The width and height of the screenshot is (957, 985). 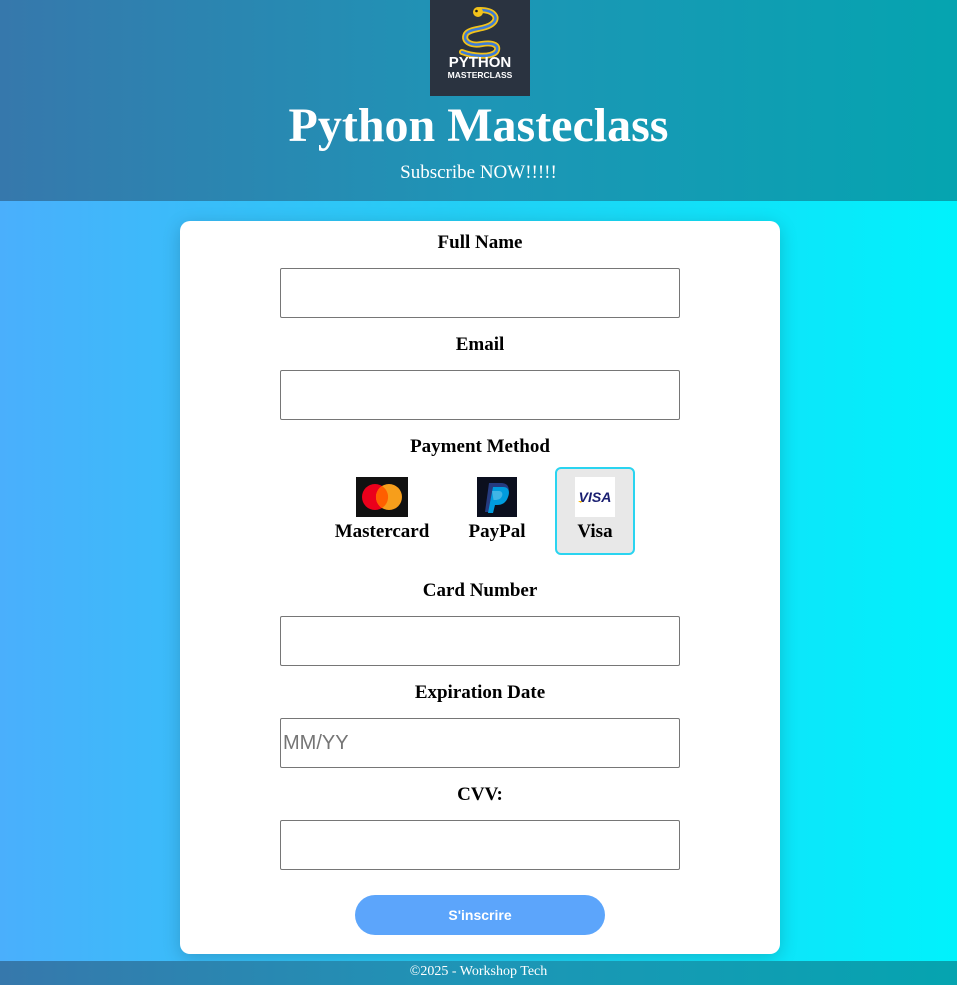 I want to click on copyright-text: ©2025 - Workshop Tech, so click(x=478, y=971).